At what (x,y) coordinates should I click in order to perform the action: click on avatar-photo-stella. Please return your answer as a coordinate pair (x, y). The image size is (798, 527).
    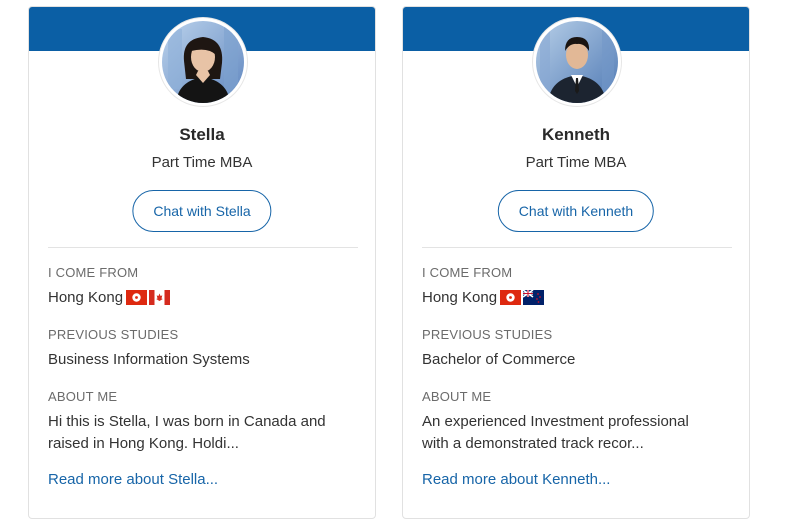
    Looking at the image, I should click on (203, 62).